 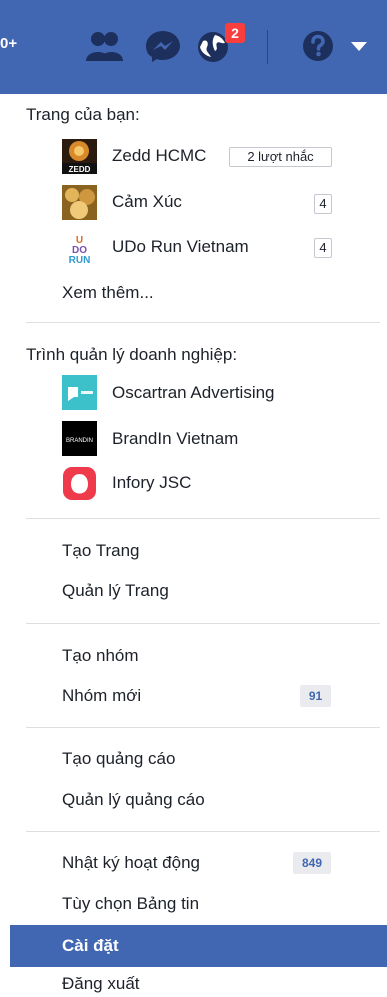 I want to click on page-item-udo-run-vietnam: UDo Run Vietnam, so click(x=180, y=247).